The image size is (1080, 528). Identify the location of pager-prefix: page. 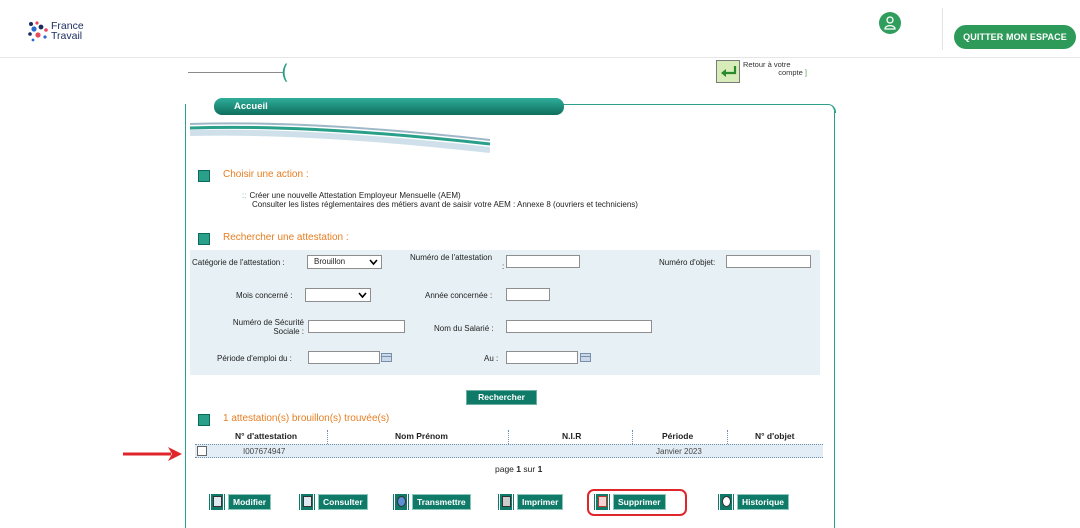
(504, 469).